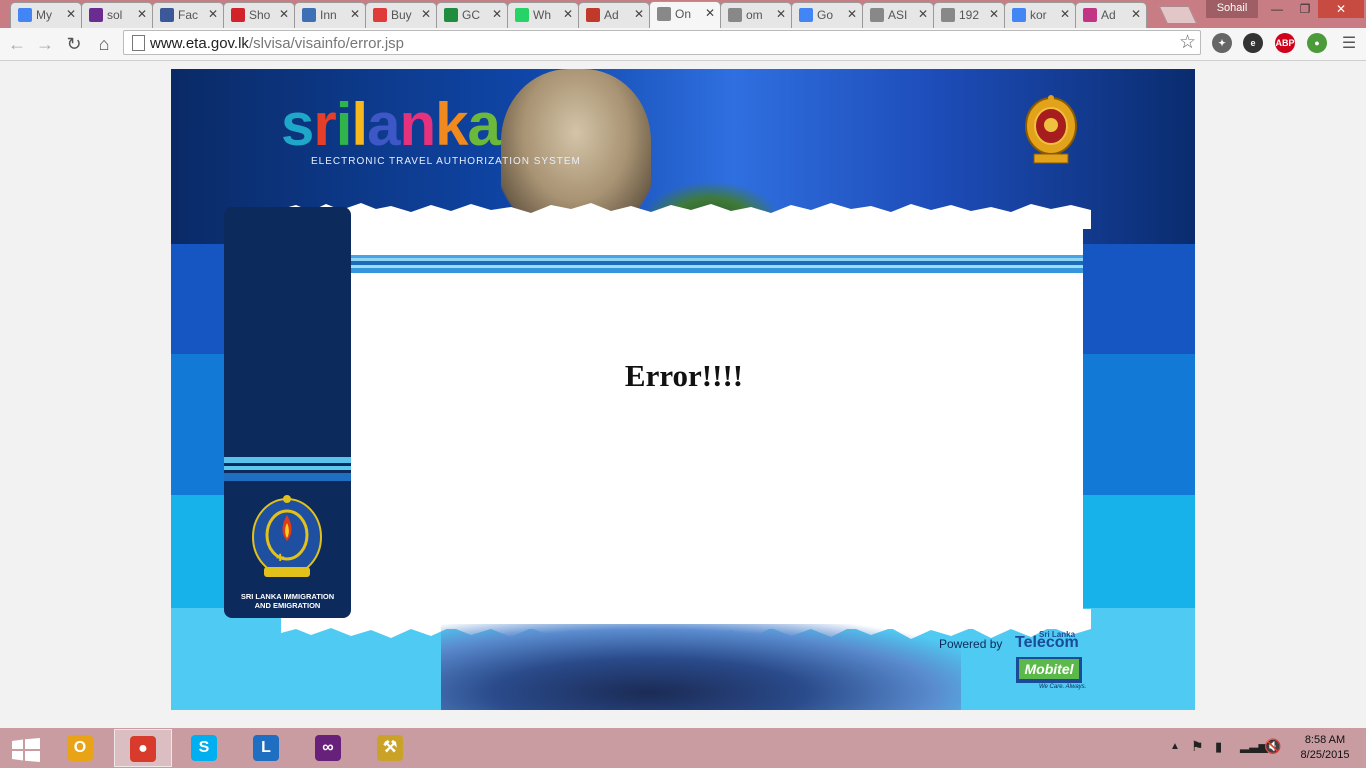 The width and height of the screenshot is (1366, 768). I want to click on mail-icon, so click(96, 15).